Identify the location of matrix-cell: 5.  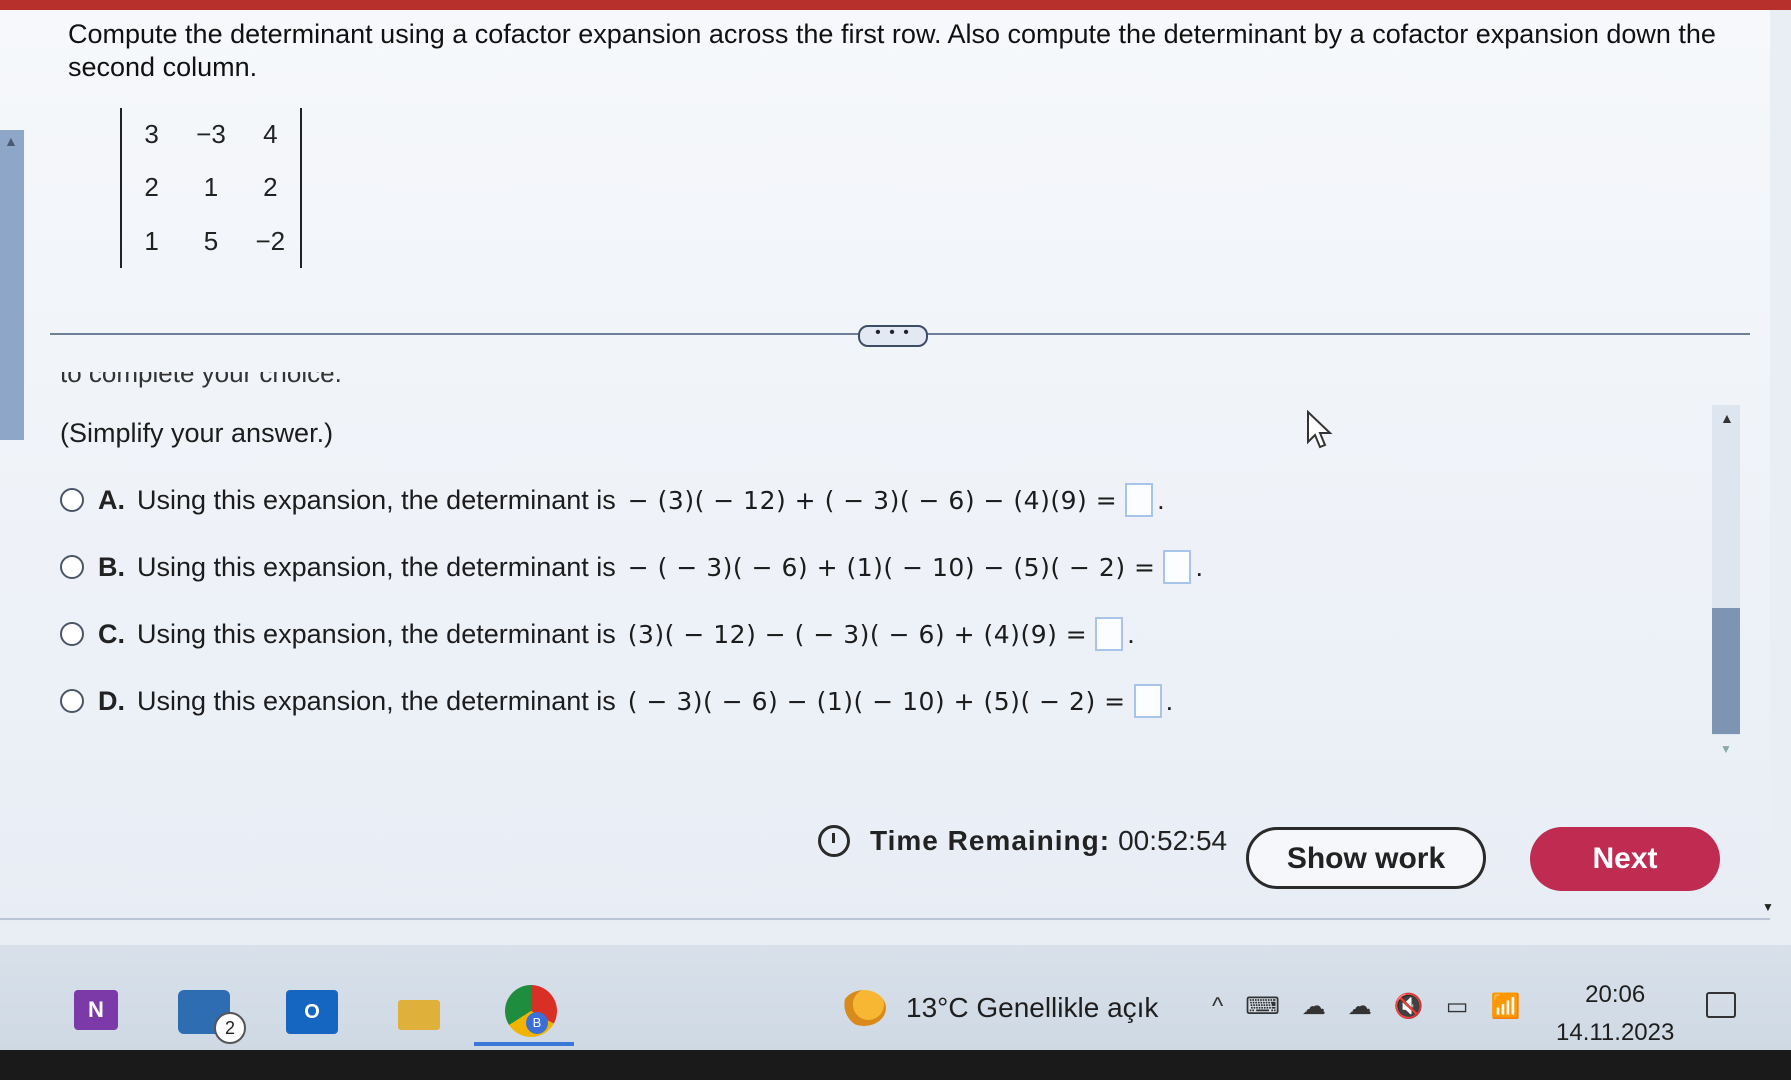
(211, 240).